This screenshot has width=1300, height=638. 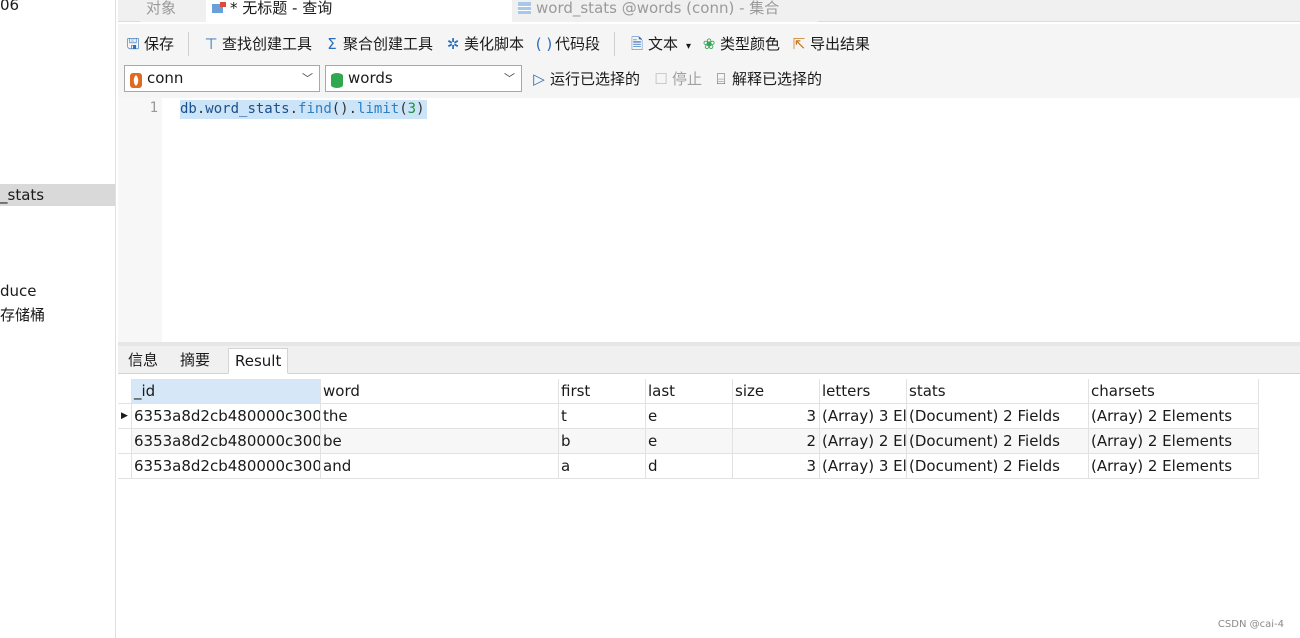 What do you see at coordinates (637, 44) in the screenshot?
I see `document-icon: 🗎` at bounding box center [637, 44].